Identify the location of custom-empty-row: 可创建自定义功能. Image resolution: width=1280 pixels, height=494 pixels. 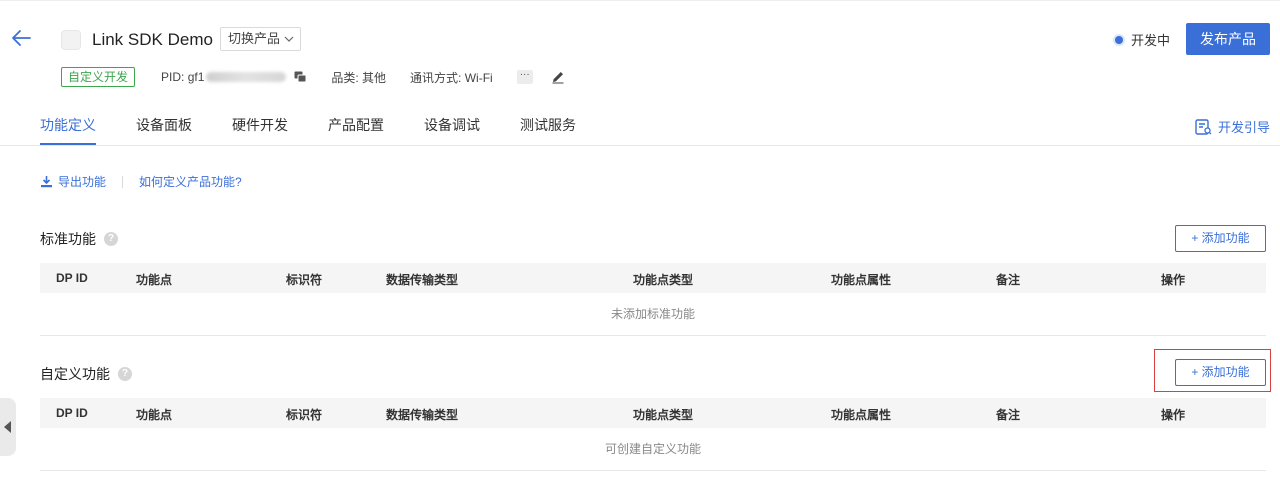
(653, 449).